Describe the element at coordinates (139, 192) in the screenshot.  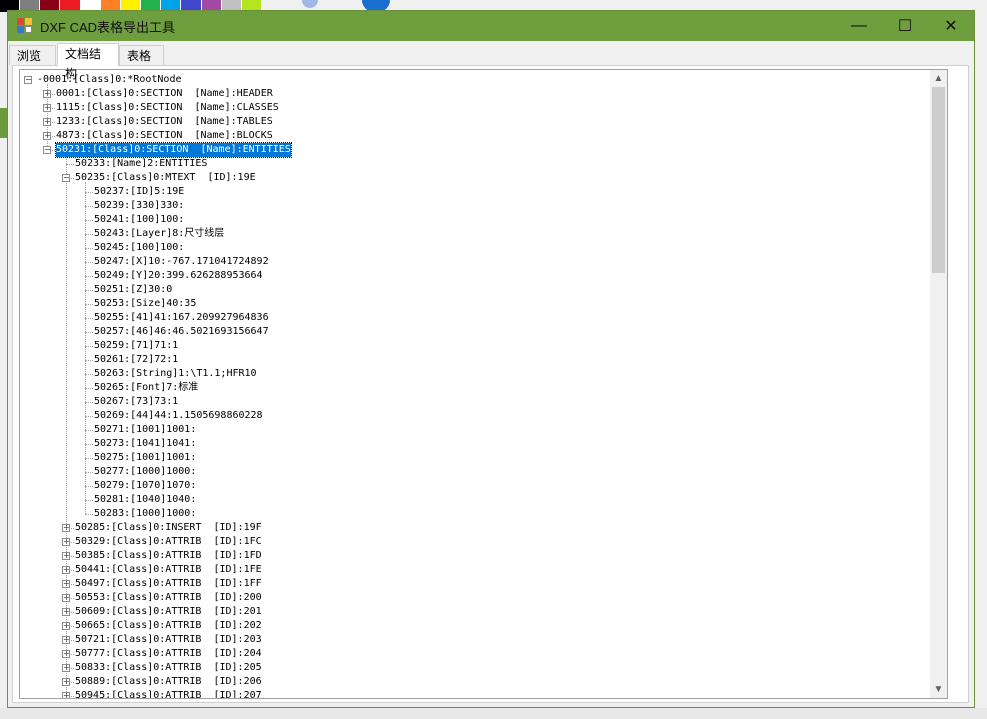
I see `tree-node: 50237:[ID]5:19E` at that location.